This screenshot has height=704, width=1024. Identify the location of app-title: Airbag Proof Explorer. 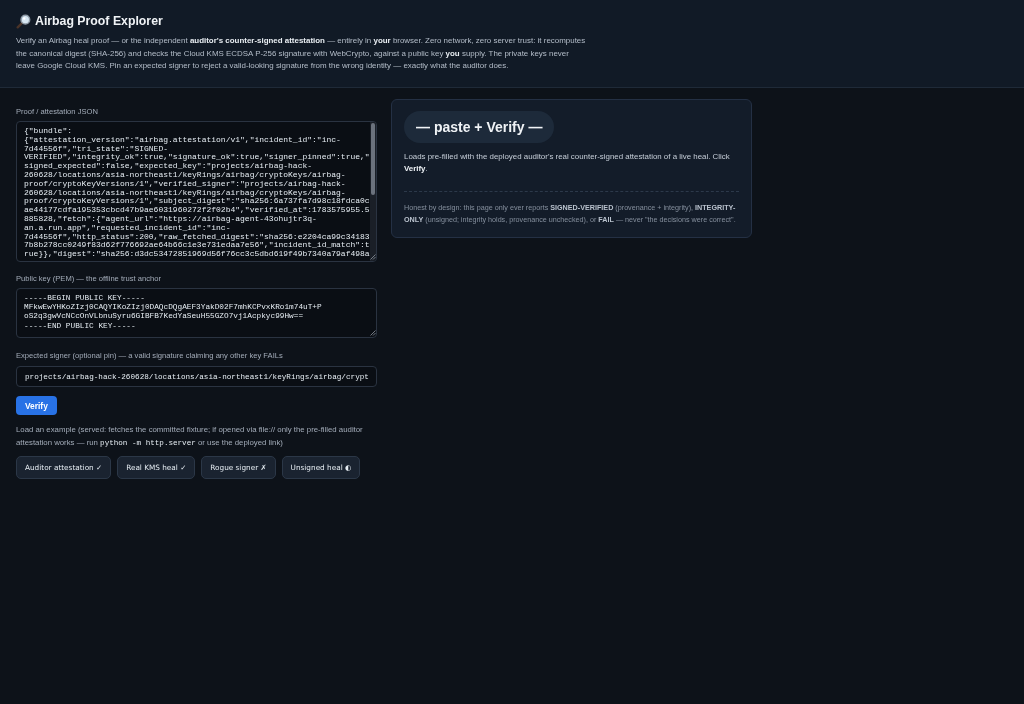
(99, 21).